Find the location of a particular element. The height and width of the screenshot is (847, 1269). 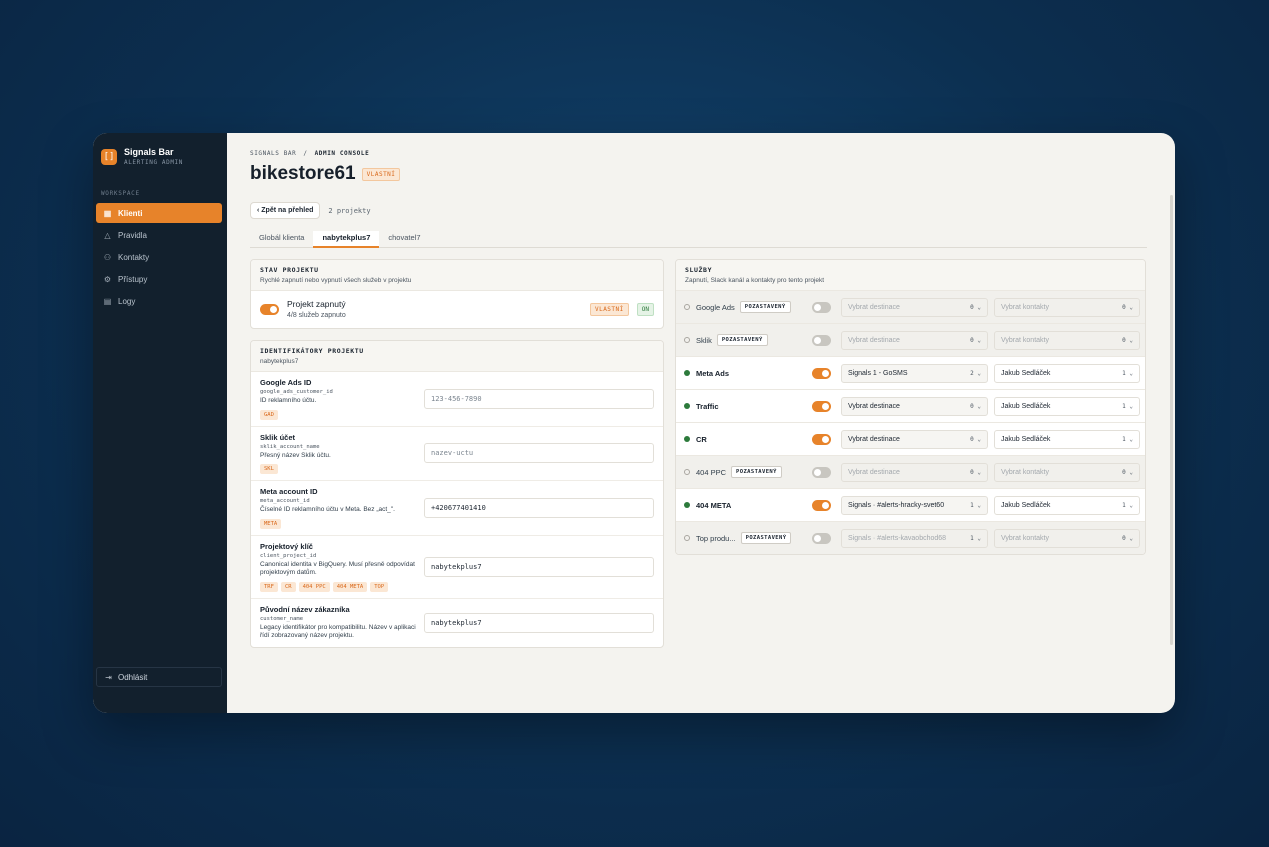

field-tag: CR is located at coordinates (288, 586).